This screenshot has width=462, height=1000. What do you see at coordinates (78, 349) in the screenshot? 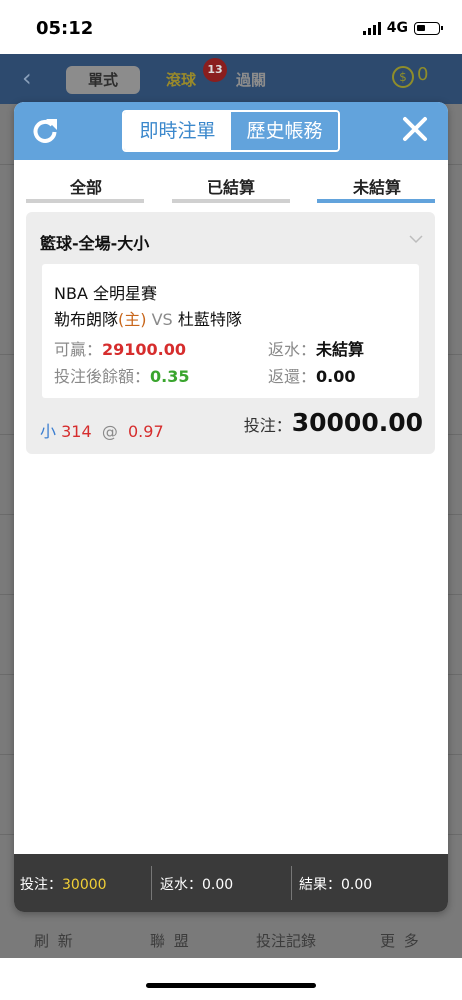
I see `win-label: 可贏：` at bounding box center [78, 349].